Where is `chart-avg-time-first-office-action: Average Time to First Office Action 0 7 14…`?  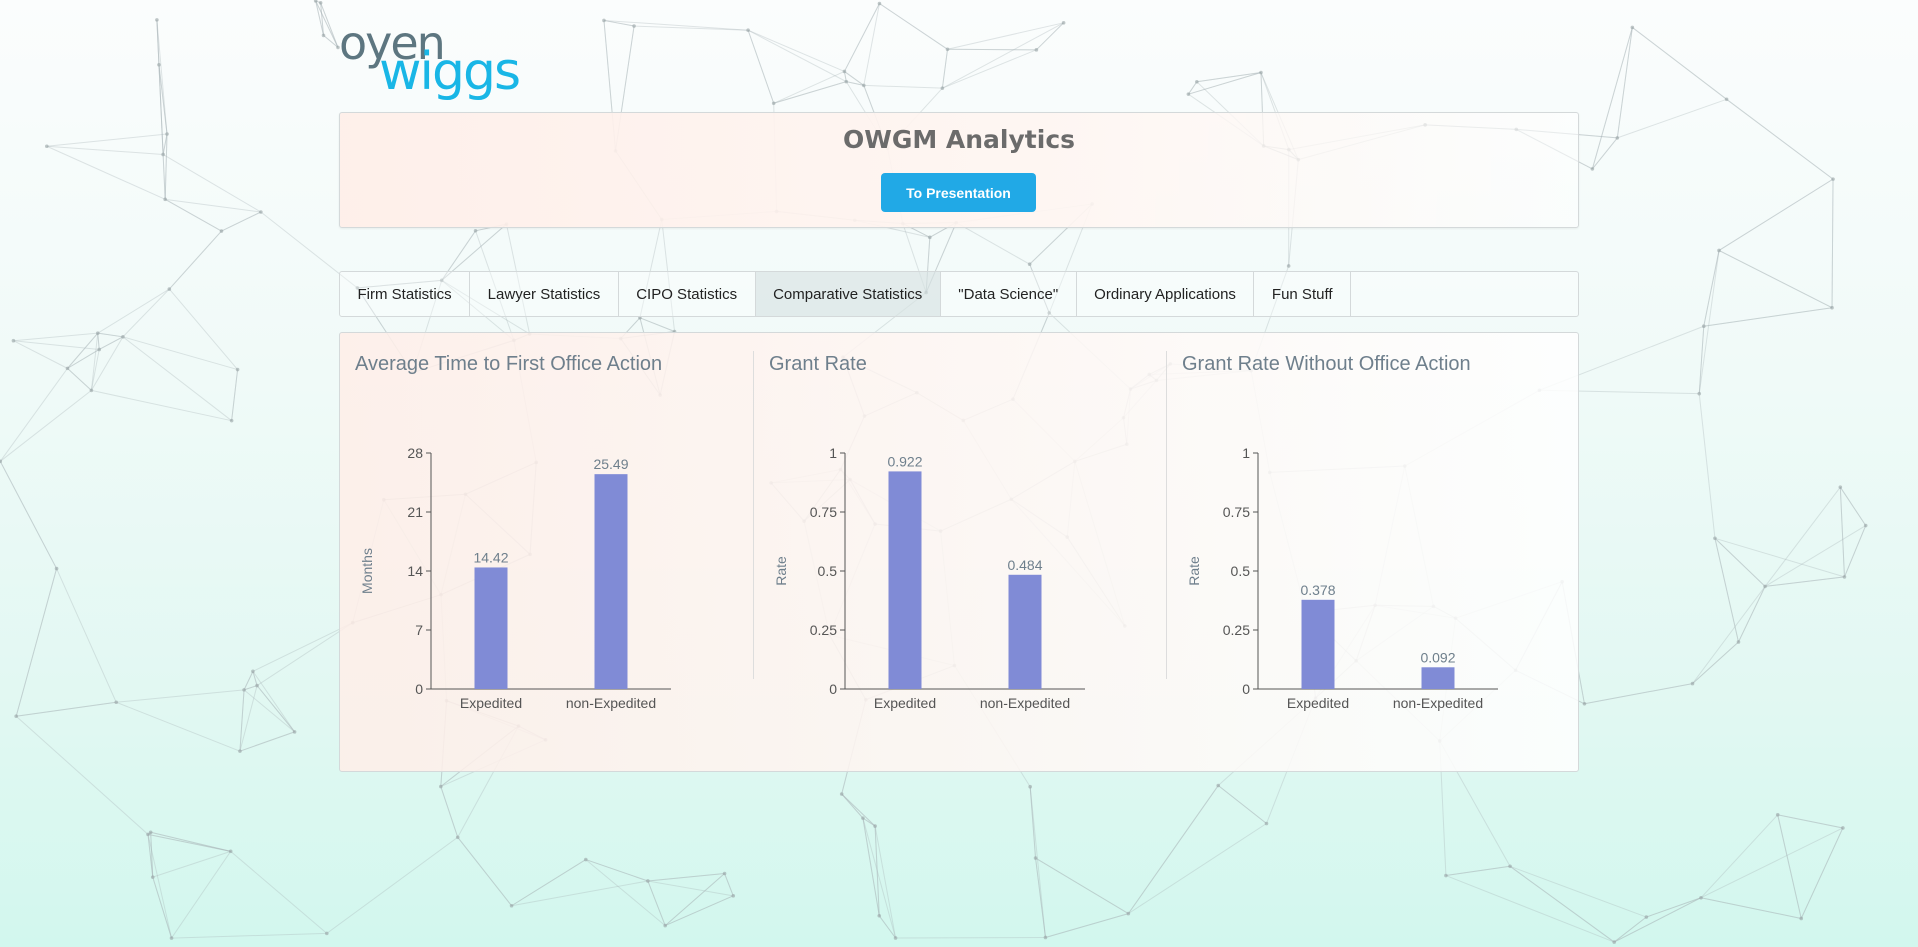 chart-avg-time-first-office-action: Average Time to First Office Action 0 7 14… is located at coordinates (546, 552).